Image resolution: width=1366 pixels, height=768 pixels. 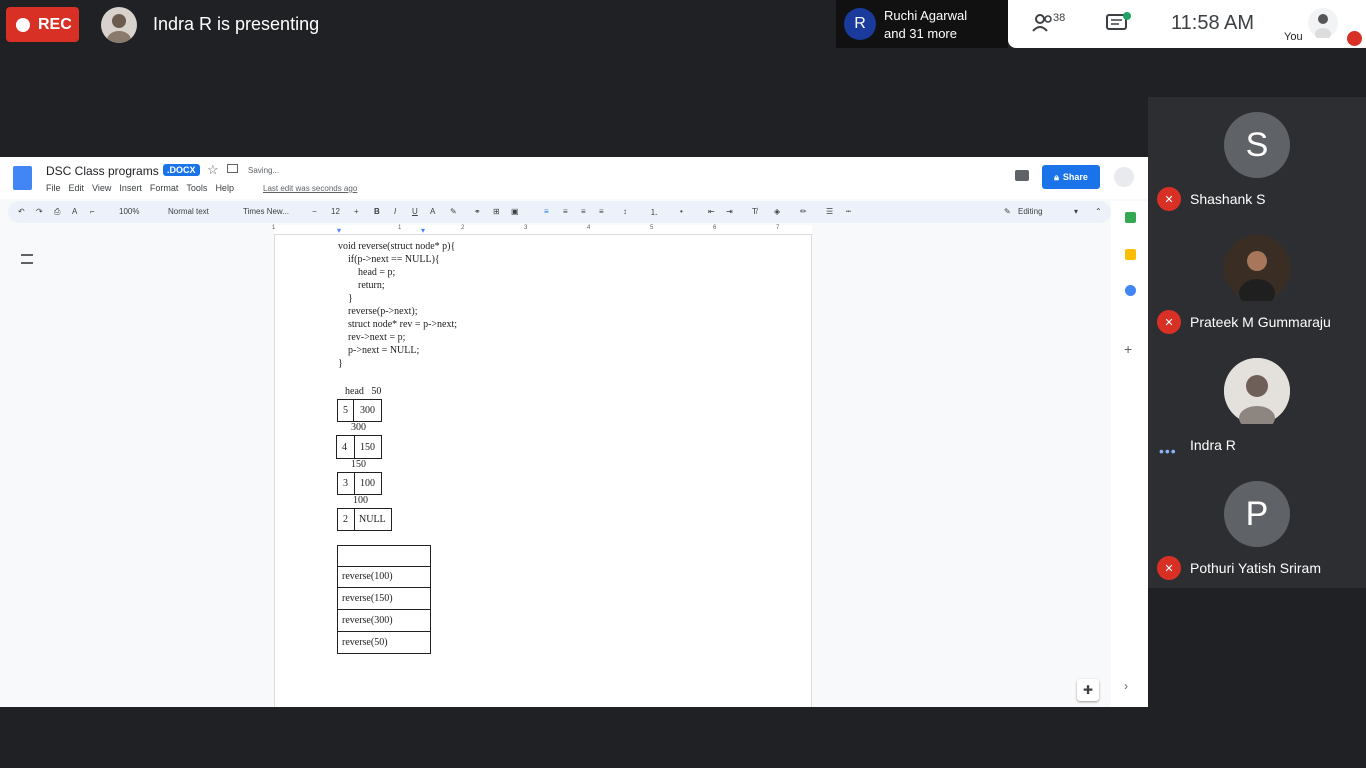 I want to click on code-line: reverse(p->next);, so click(x=378, y=311).